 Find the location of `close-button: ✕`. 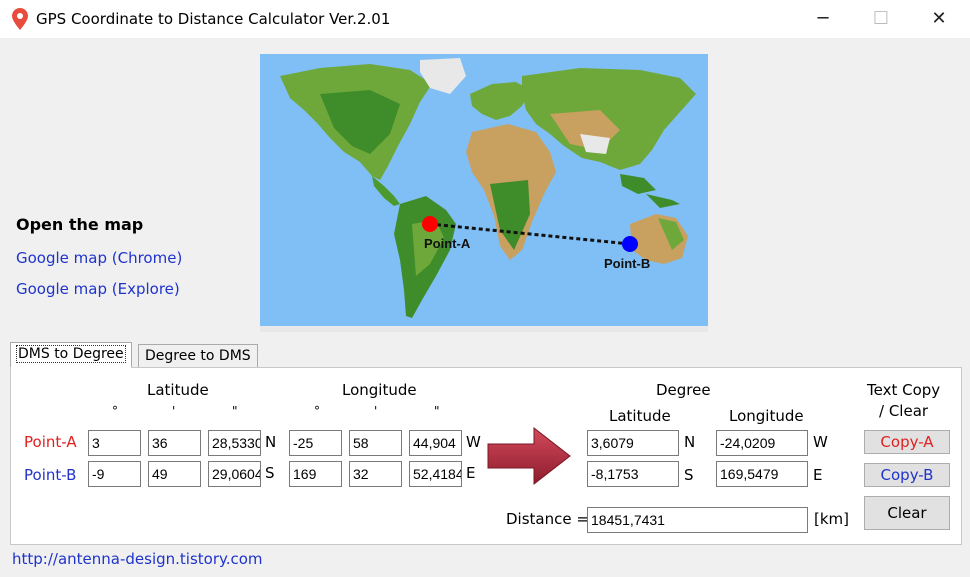

close-button: ✕ is located at coordinates (939, 19).